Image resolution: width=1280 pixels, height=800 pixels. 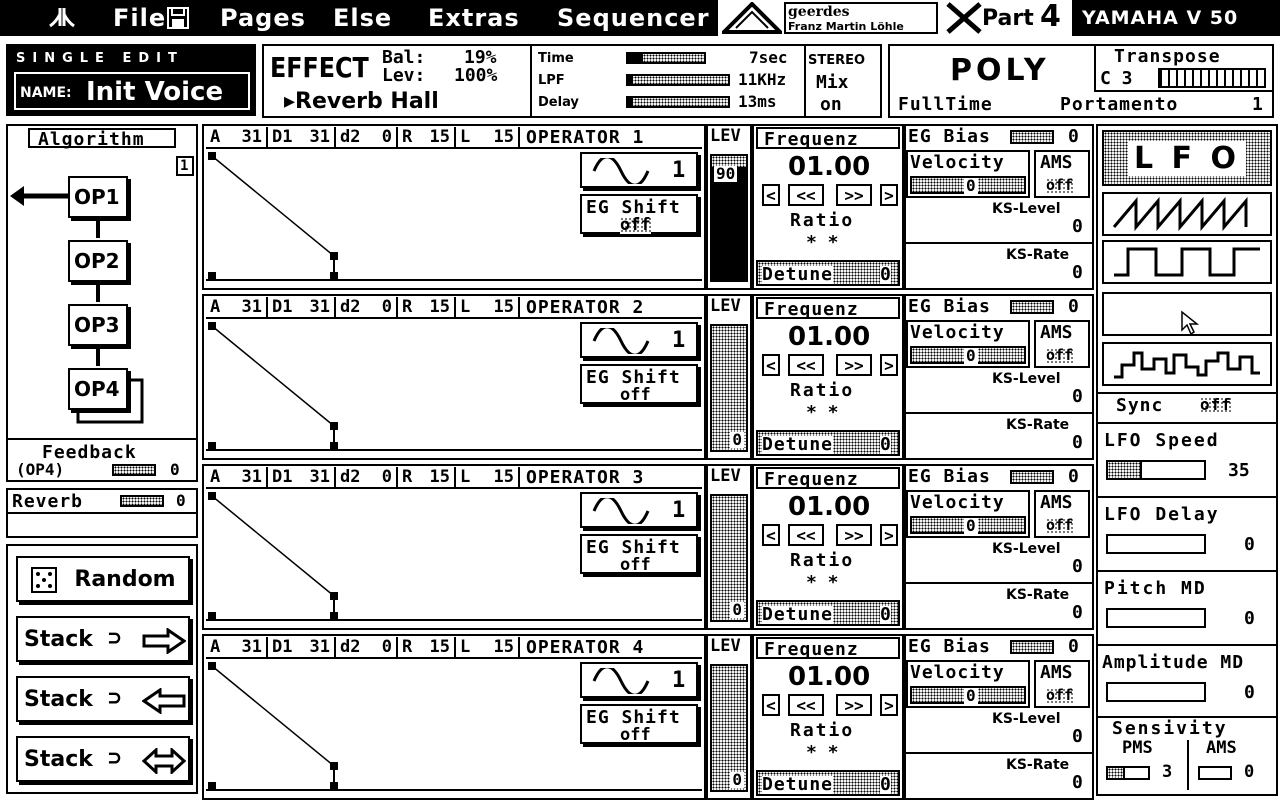 What do you see at coordinates (1128, 773) in the screenshot?
I see `pms-slider` at bounding box center [1128, 773].